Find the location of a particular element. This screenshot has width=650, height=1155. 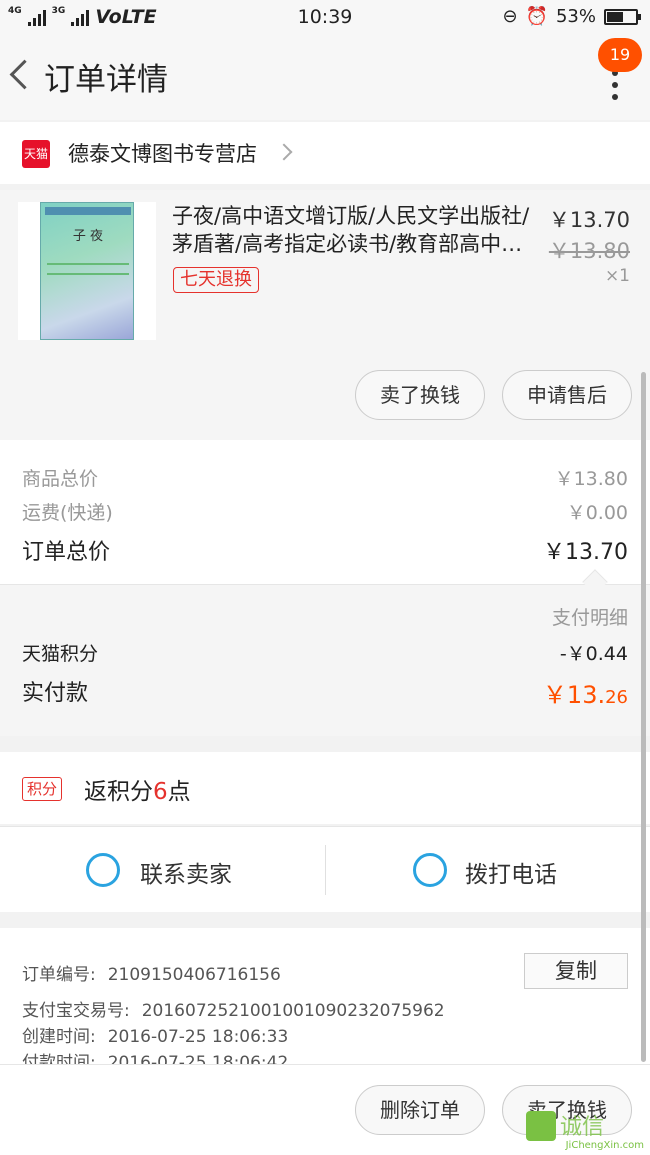

battery-icon is located at coordinates (622, 16).